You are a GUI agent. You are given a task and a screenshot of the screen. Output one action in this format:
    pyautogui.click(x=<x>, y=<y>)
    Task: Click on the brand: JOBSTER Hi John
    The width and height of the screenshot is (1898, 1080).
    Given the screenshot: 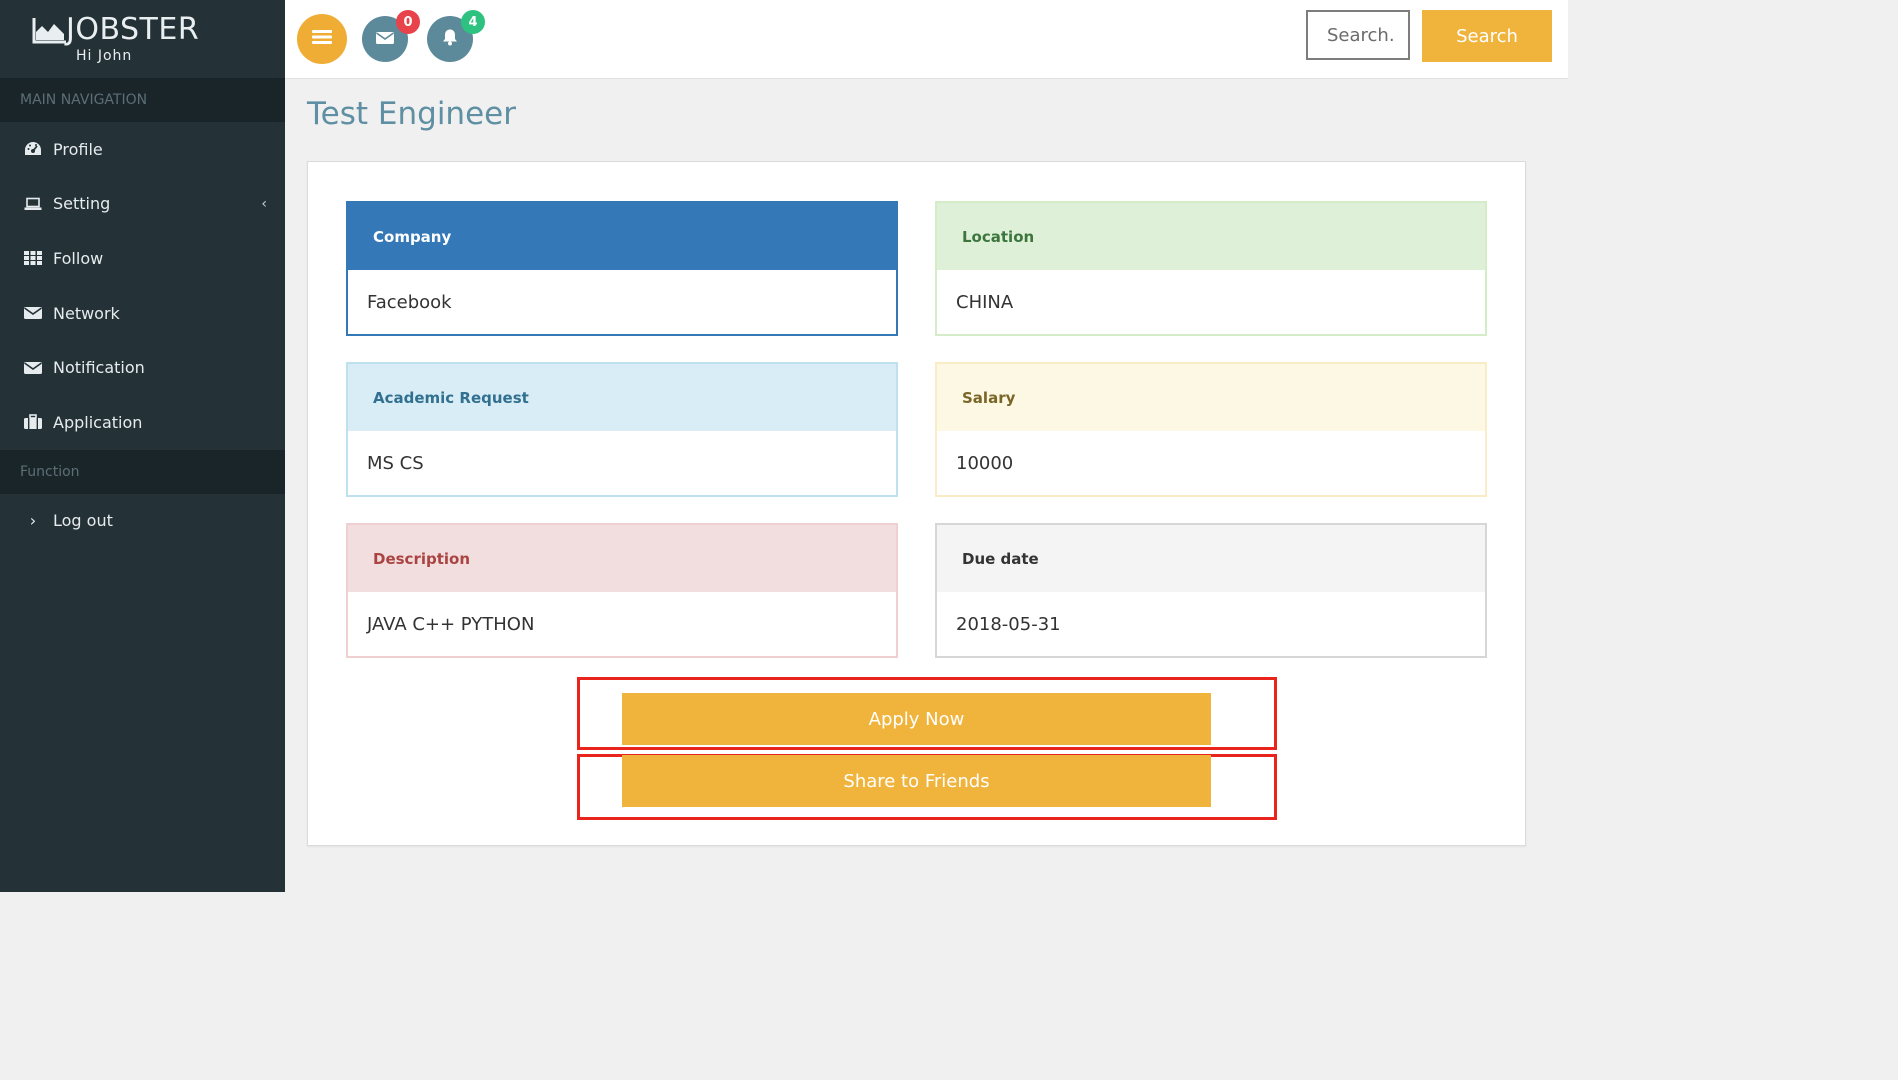 What is the action you would take?
    pyautogui.click(x=142, y=39)
    